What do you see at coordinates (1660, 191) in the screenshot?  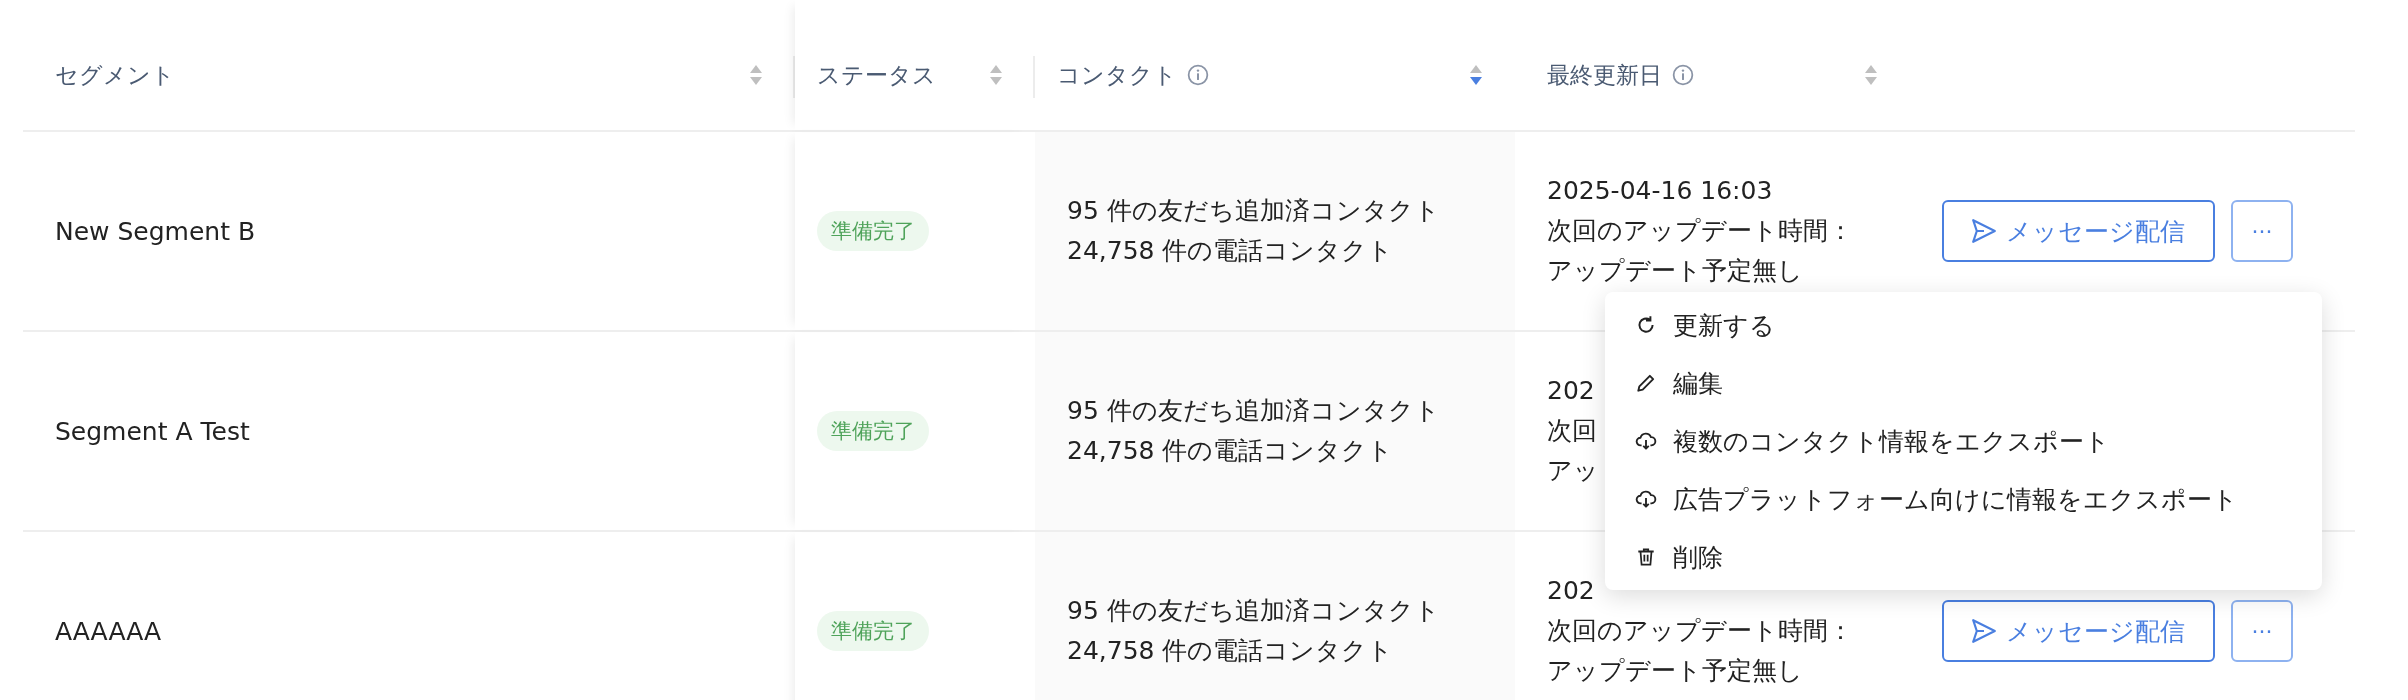 I see `update-info: 2025-04-16 16:03` at bounding box center [1660, 191].